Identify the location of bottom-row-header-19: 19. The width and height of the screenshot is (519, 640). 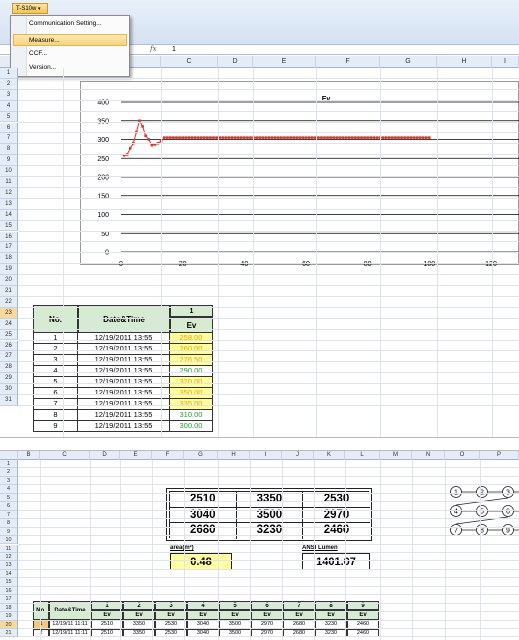
(9, 616).